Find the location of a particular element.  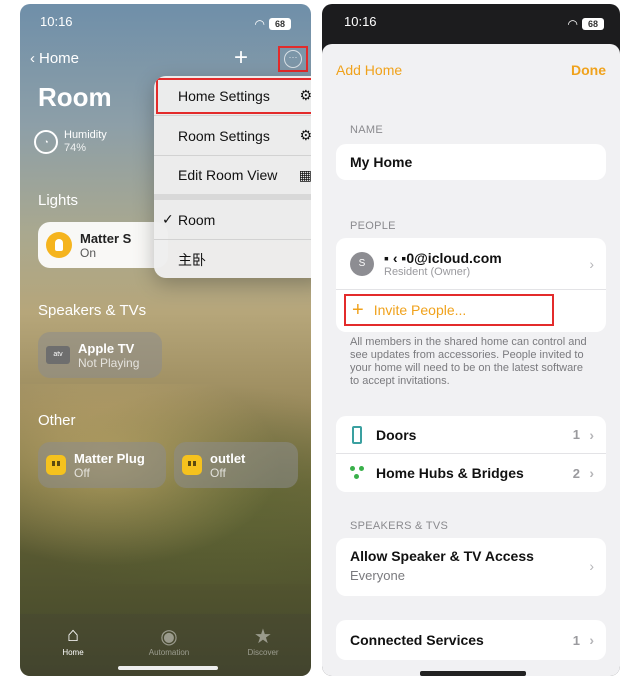

menu-item-label: Edit Room View is located at coordinates (228, 175).